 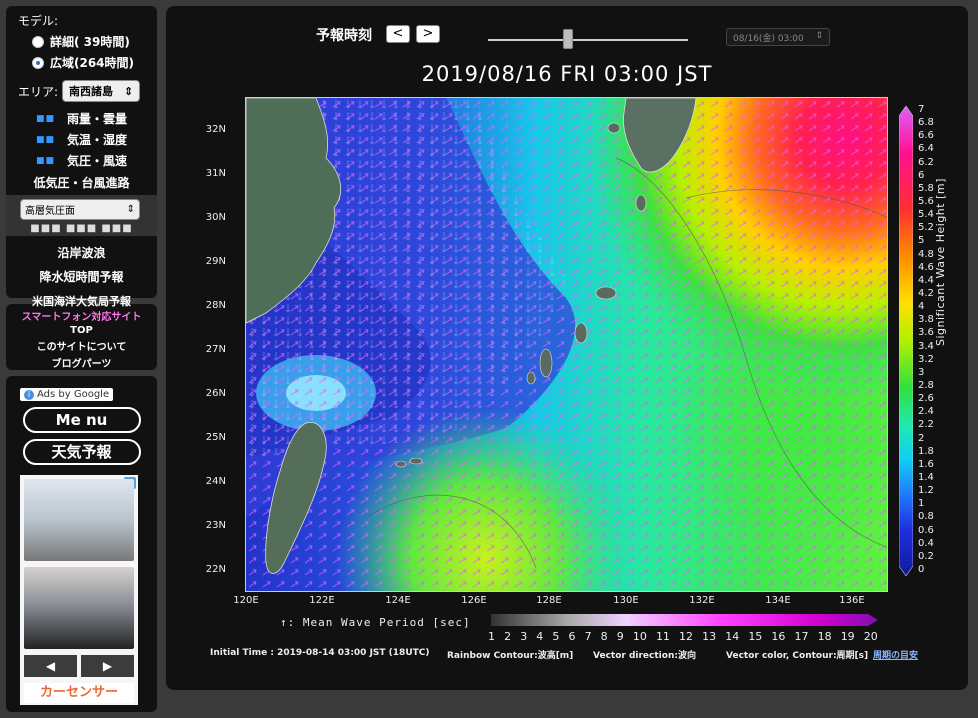 What do you see at coordinates (684, 620) in the screenshot?
I see `period-colorbar` at bounding box center [684, 620].